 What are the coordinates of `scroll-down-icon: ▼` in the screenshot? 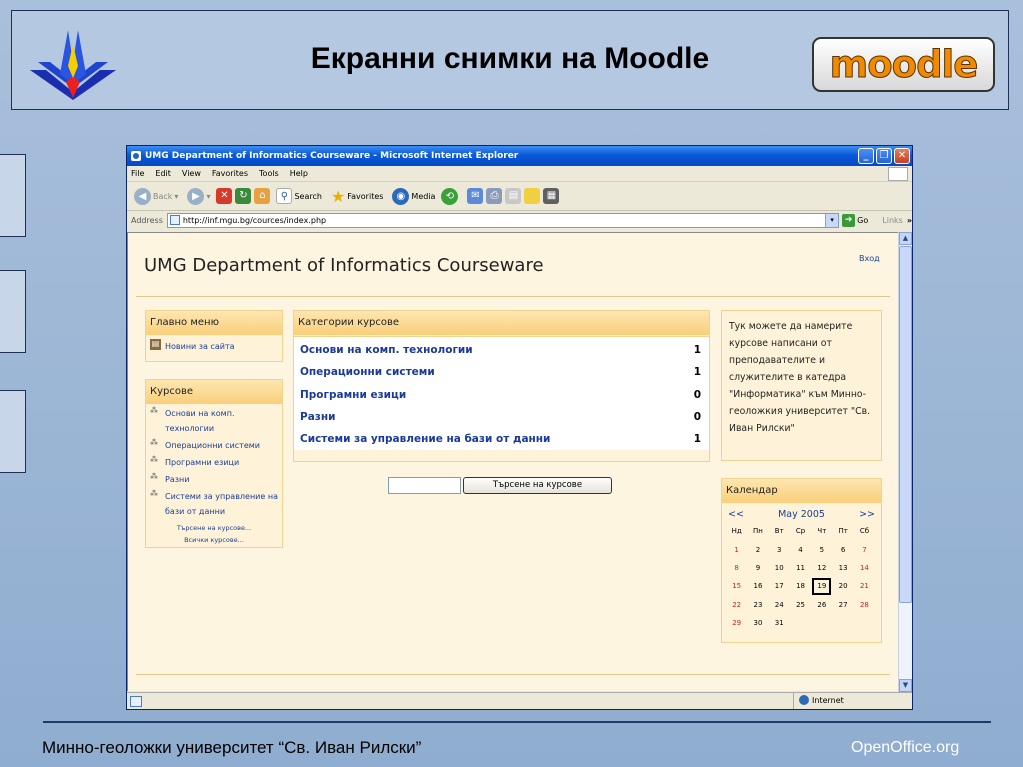 It's located at (905, 685).